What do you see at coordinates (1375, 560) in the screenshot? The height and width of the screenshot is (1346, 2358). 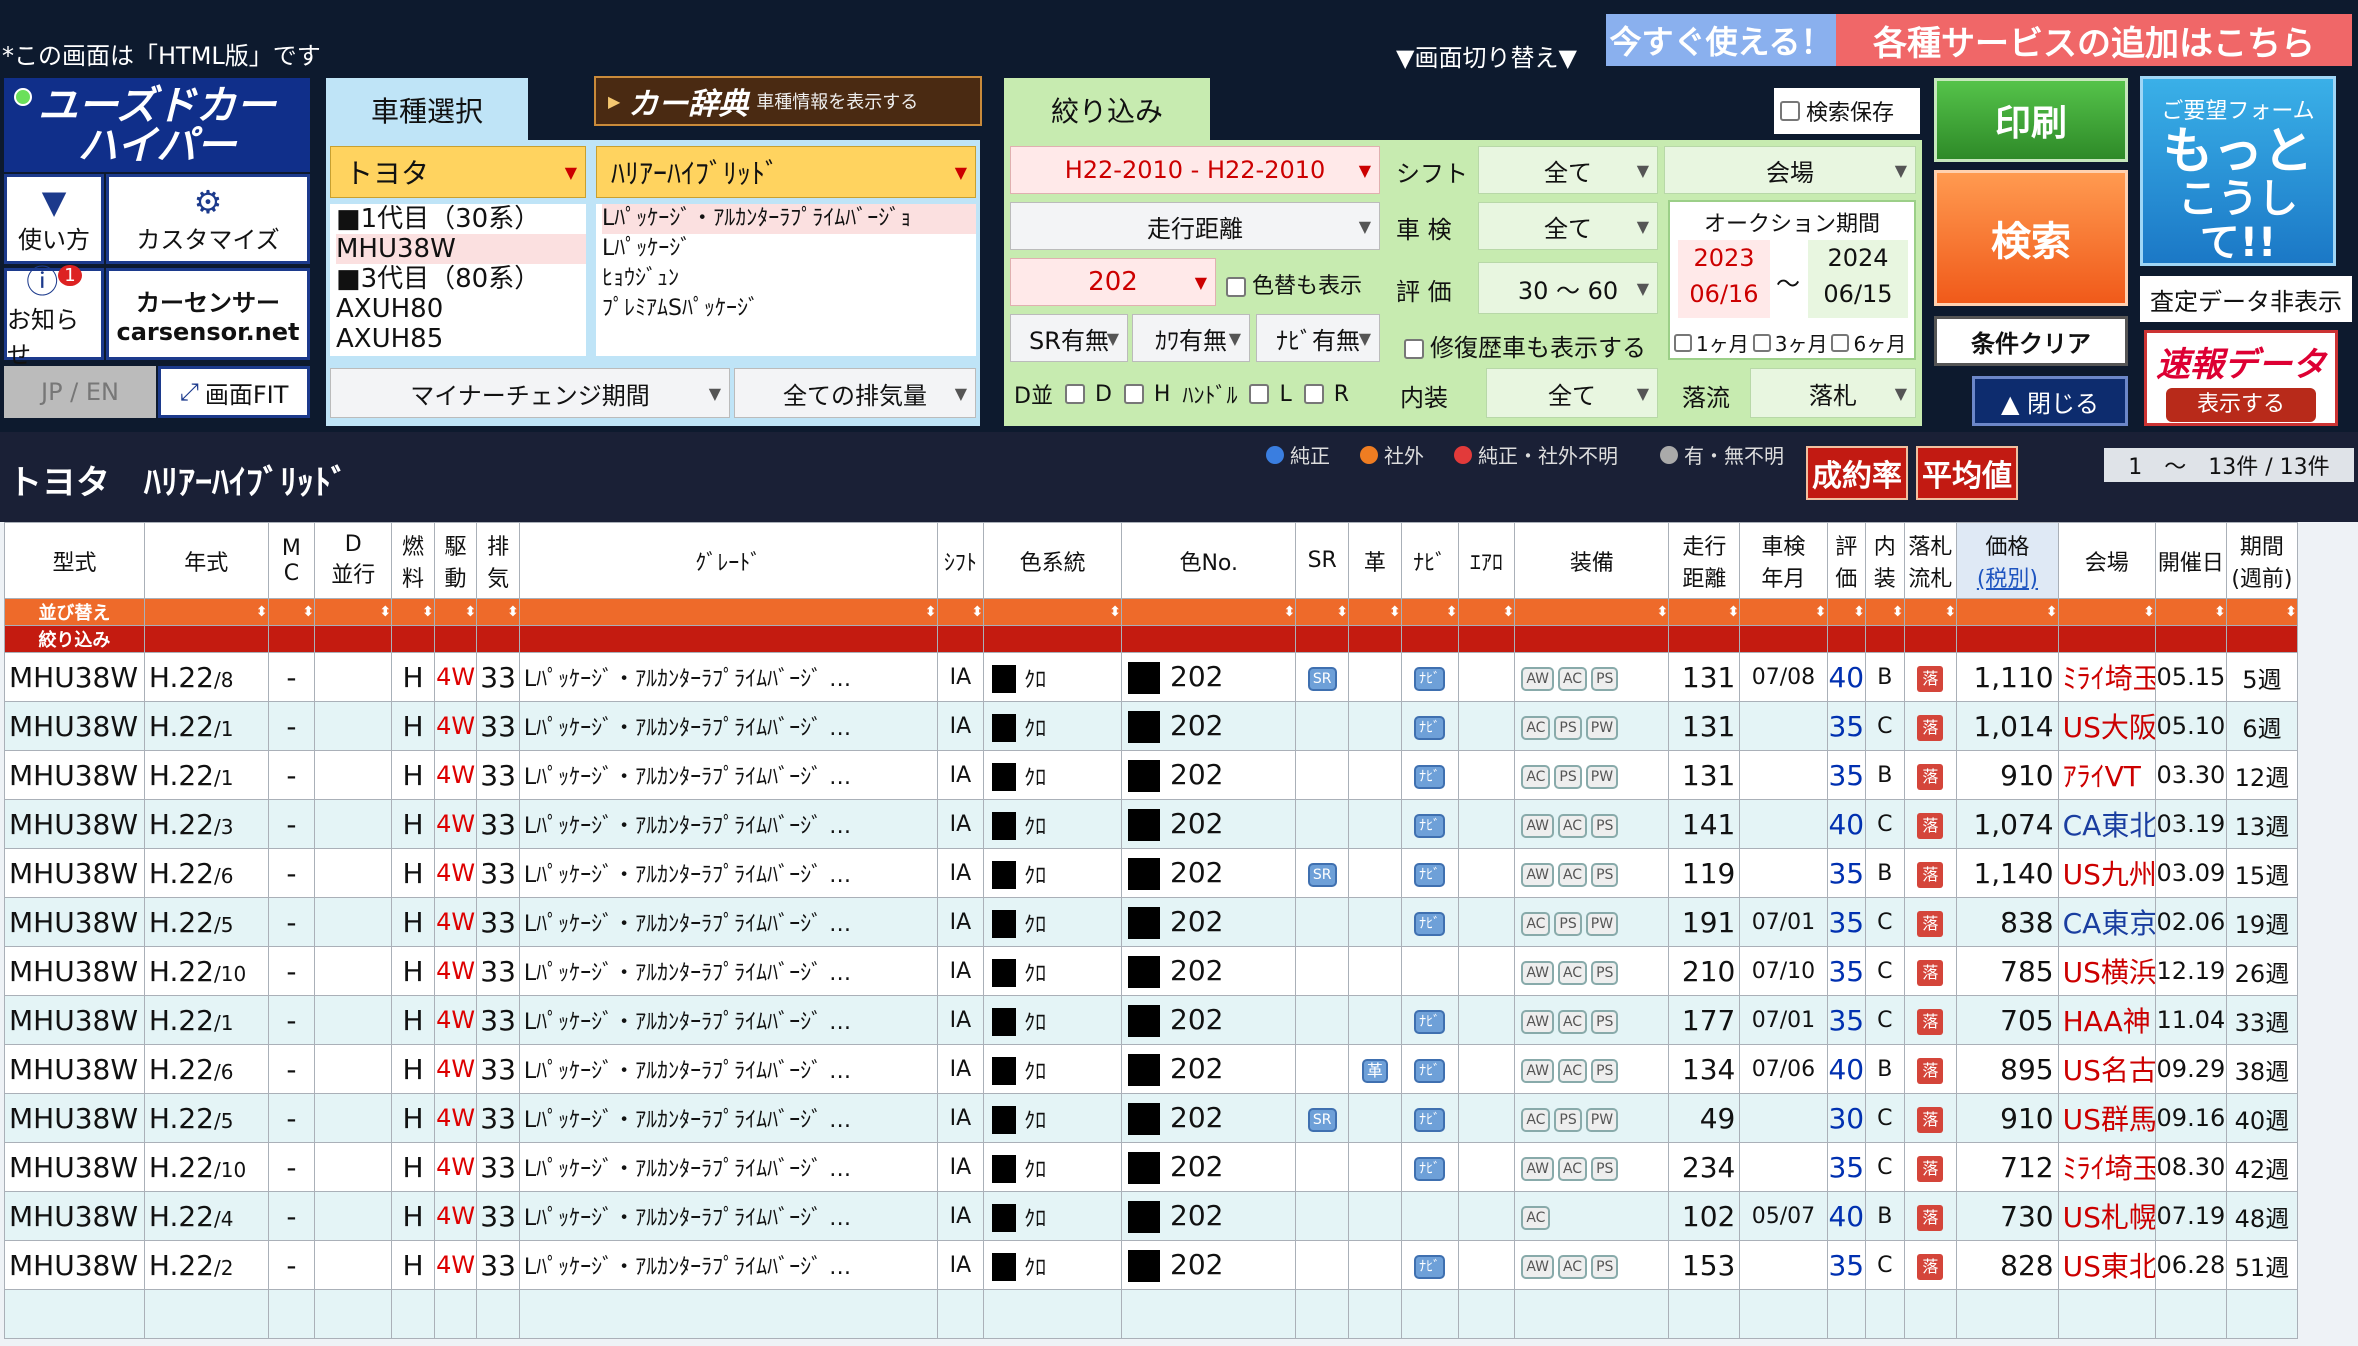 I see `col-leather: 革` at bounding box center [1375, 560].